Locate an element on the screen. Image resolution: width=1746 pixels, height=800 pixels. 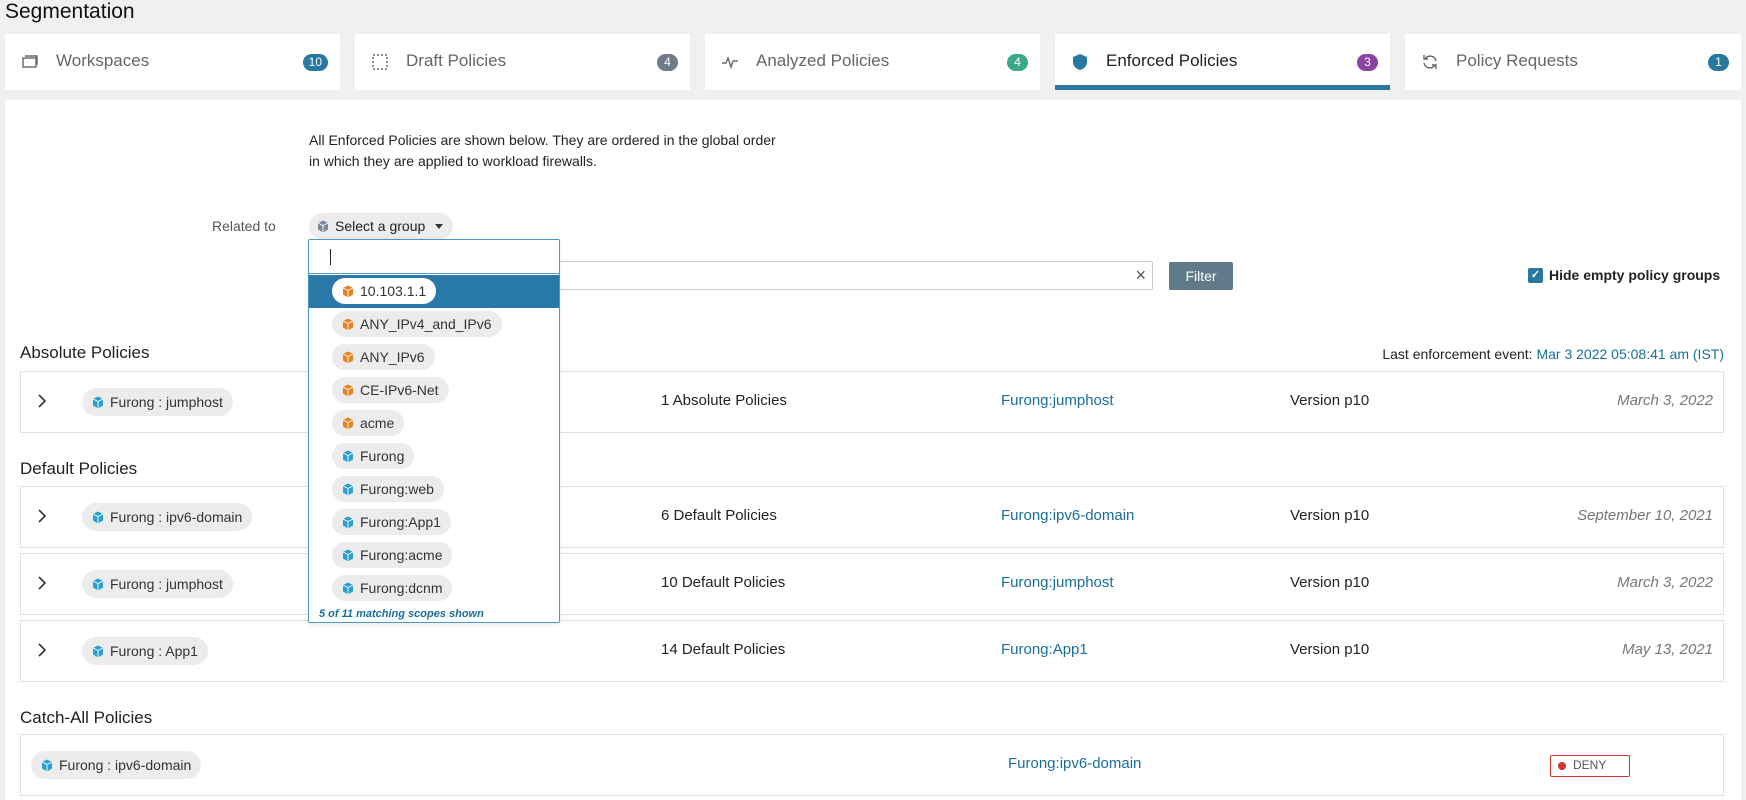
group-option: ANY_IPv4_and_IPv6 is located at coordinates (434, 324).